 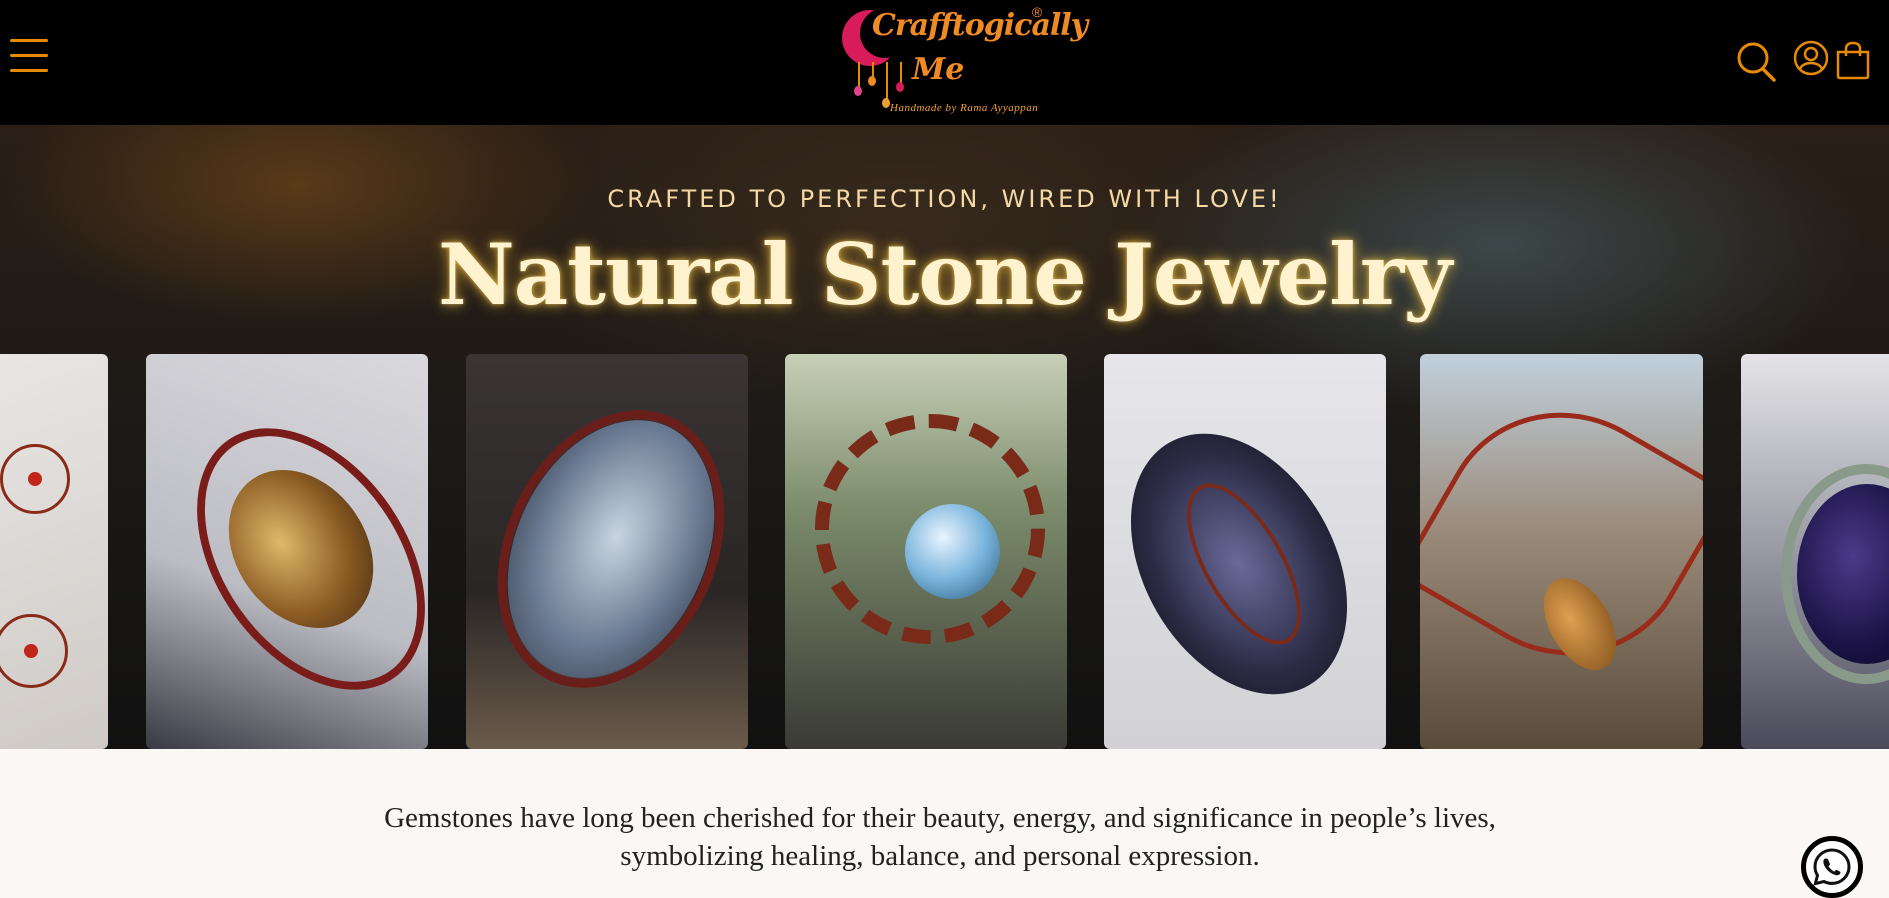 I want to click on logo-wordmark-me: Me, so click(x=938, y=69).